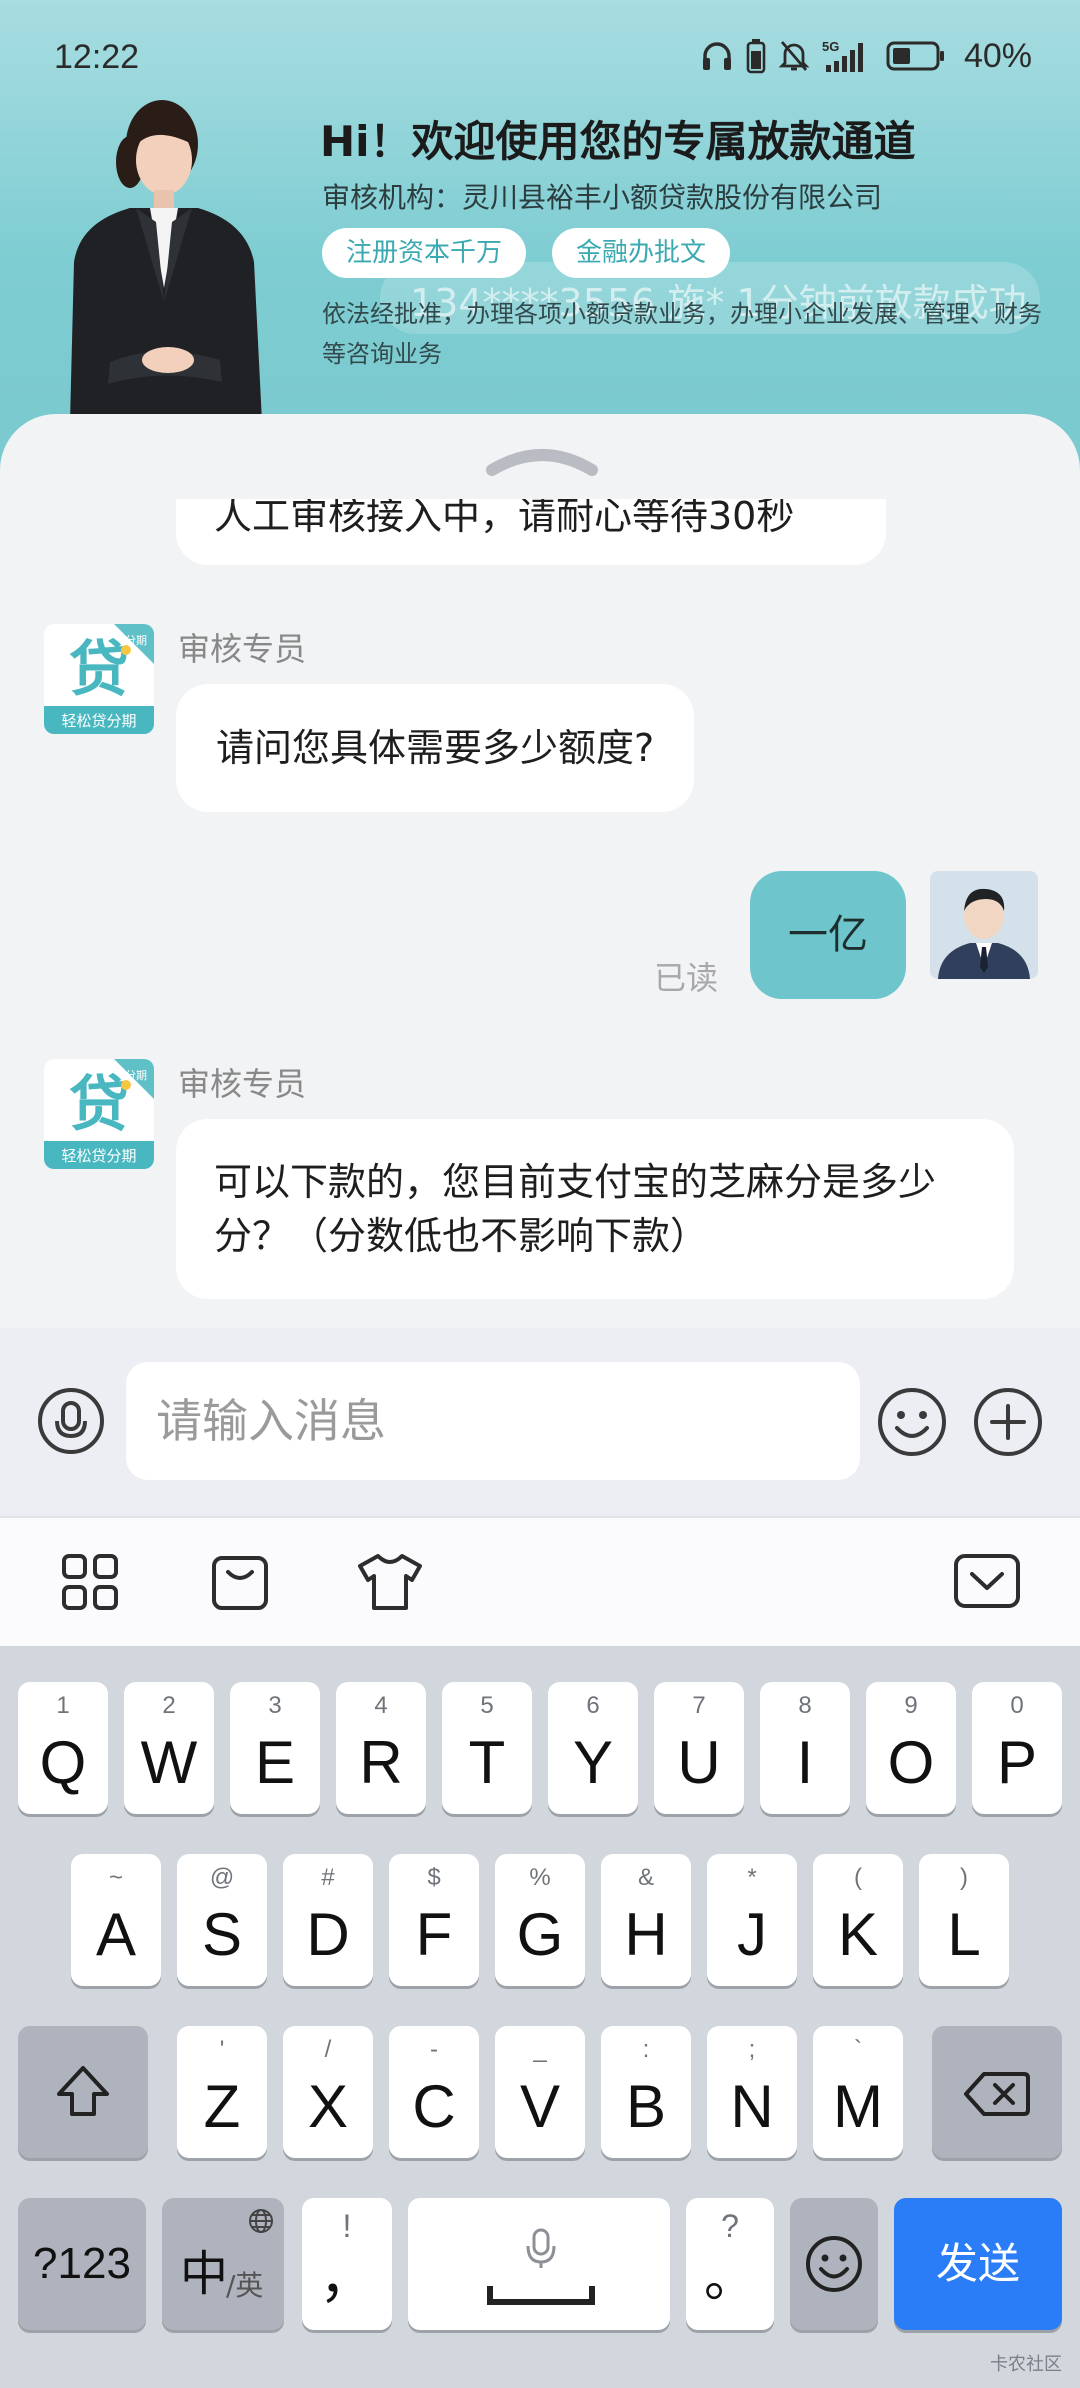 The width and height of the screenshot is (1080, 2388). What do you see at coordinates (261, 2221) in the screenshot?
I see `globe-icon` at bounding box center [261, 2221].